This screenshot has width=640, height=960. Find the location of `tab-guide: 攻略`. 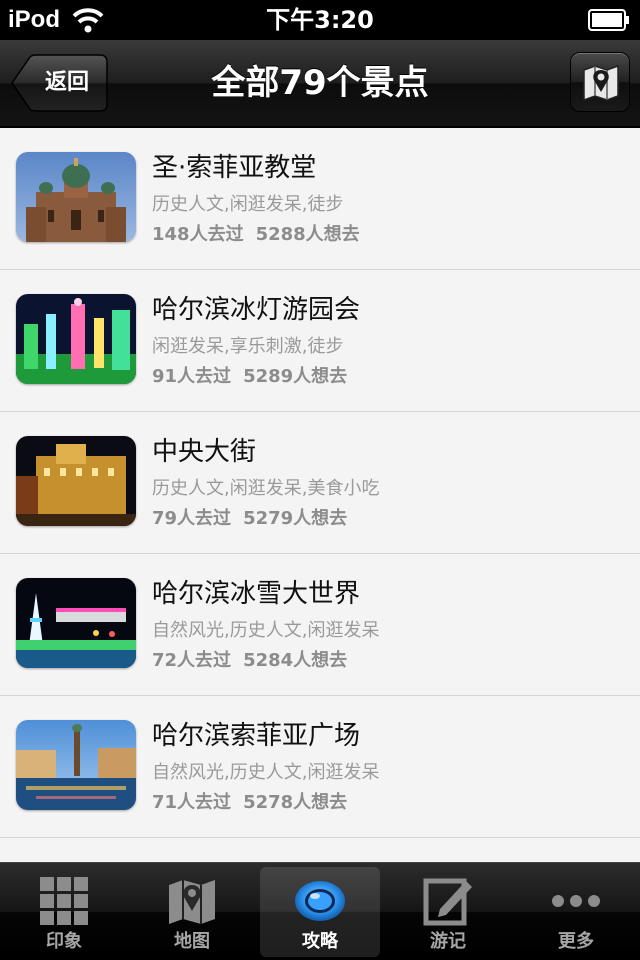

tab-guide: 攻略 is located at coordinates (320, 912).